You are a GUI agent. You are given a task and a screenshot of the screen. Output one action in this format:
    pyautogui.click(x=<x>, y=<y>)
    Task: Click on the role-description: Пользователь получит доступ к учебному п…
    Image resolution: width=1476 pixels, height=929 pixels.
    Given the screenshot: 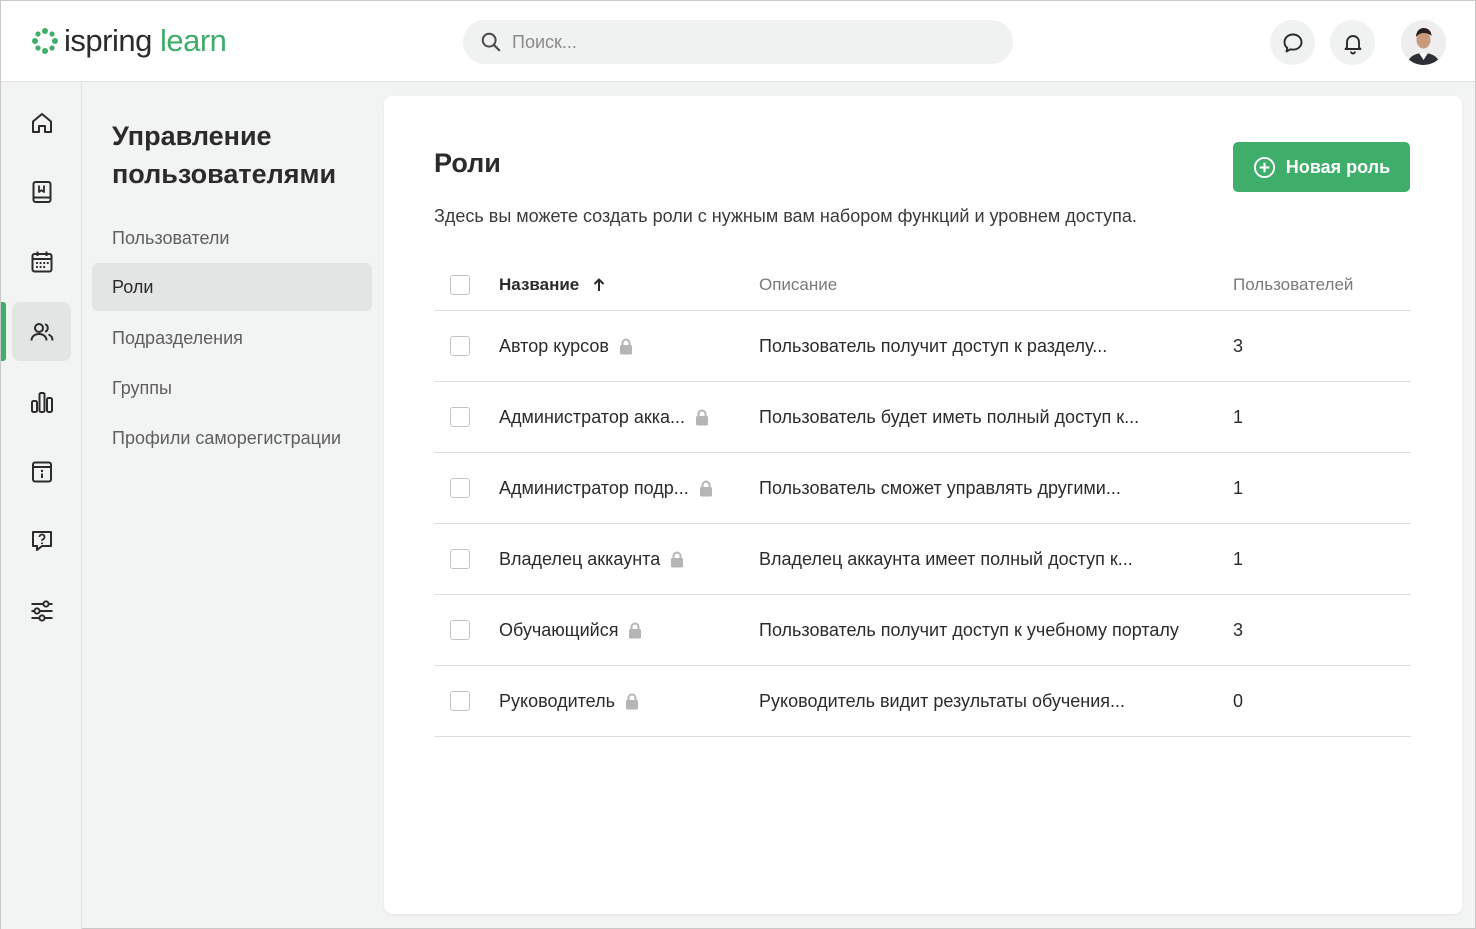 What is the action you would take?
    pyautogui.click(x=969, y=629)
    